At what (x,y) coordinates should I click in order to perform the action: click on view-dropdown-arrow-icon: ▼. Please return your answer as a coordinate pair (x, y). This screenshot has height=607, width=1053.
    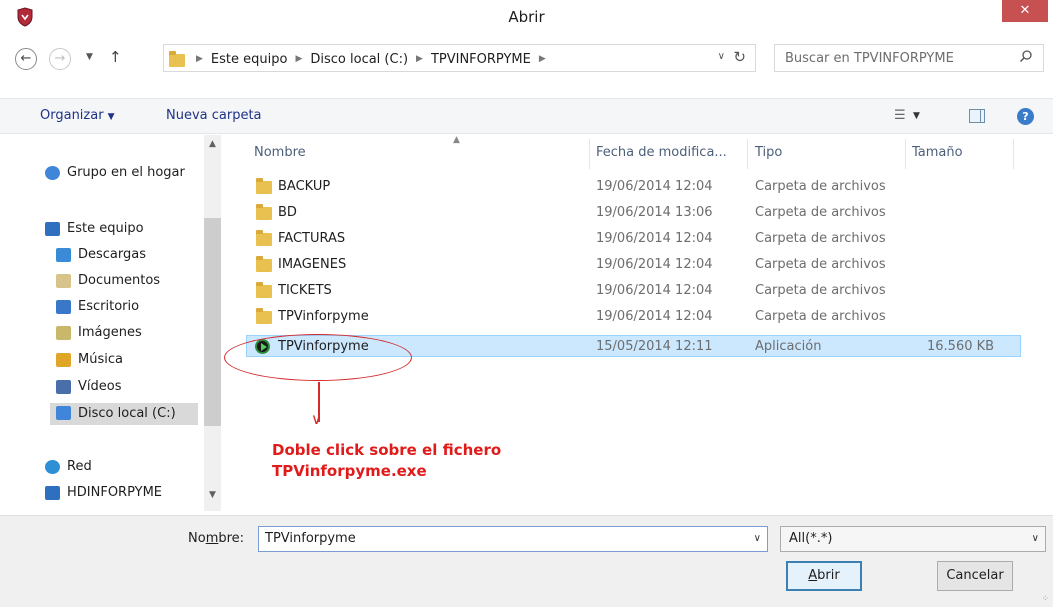
    Looking at the image, I should click on (916, 116).